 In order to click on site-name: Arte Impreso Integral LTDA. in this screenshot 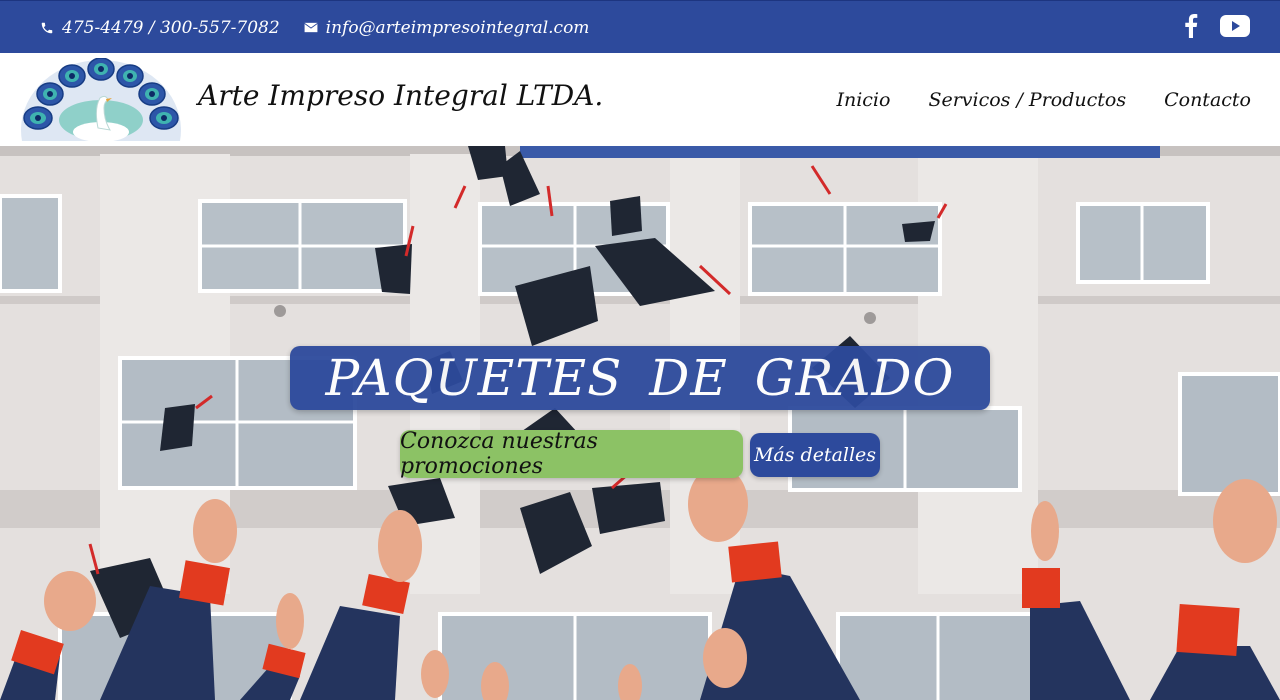, I will do `click(400, 95)`.